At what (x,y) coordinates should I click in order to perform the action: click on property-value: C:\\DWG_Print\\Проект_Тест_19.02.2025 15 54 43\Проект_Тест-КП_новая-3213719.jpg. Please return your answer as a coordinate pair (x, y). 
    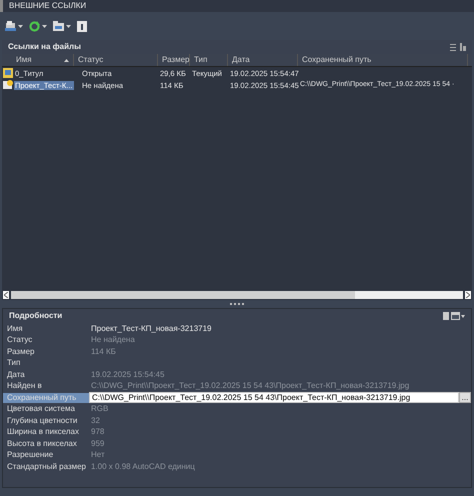
    Looking at the image, I should click on (250, 386).